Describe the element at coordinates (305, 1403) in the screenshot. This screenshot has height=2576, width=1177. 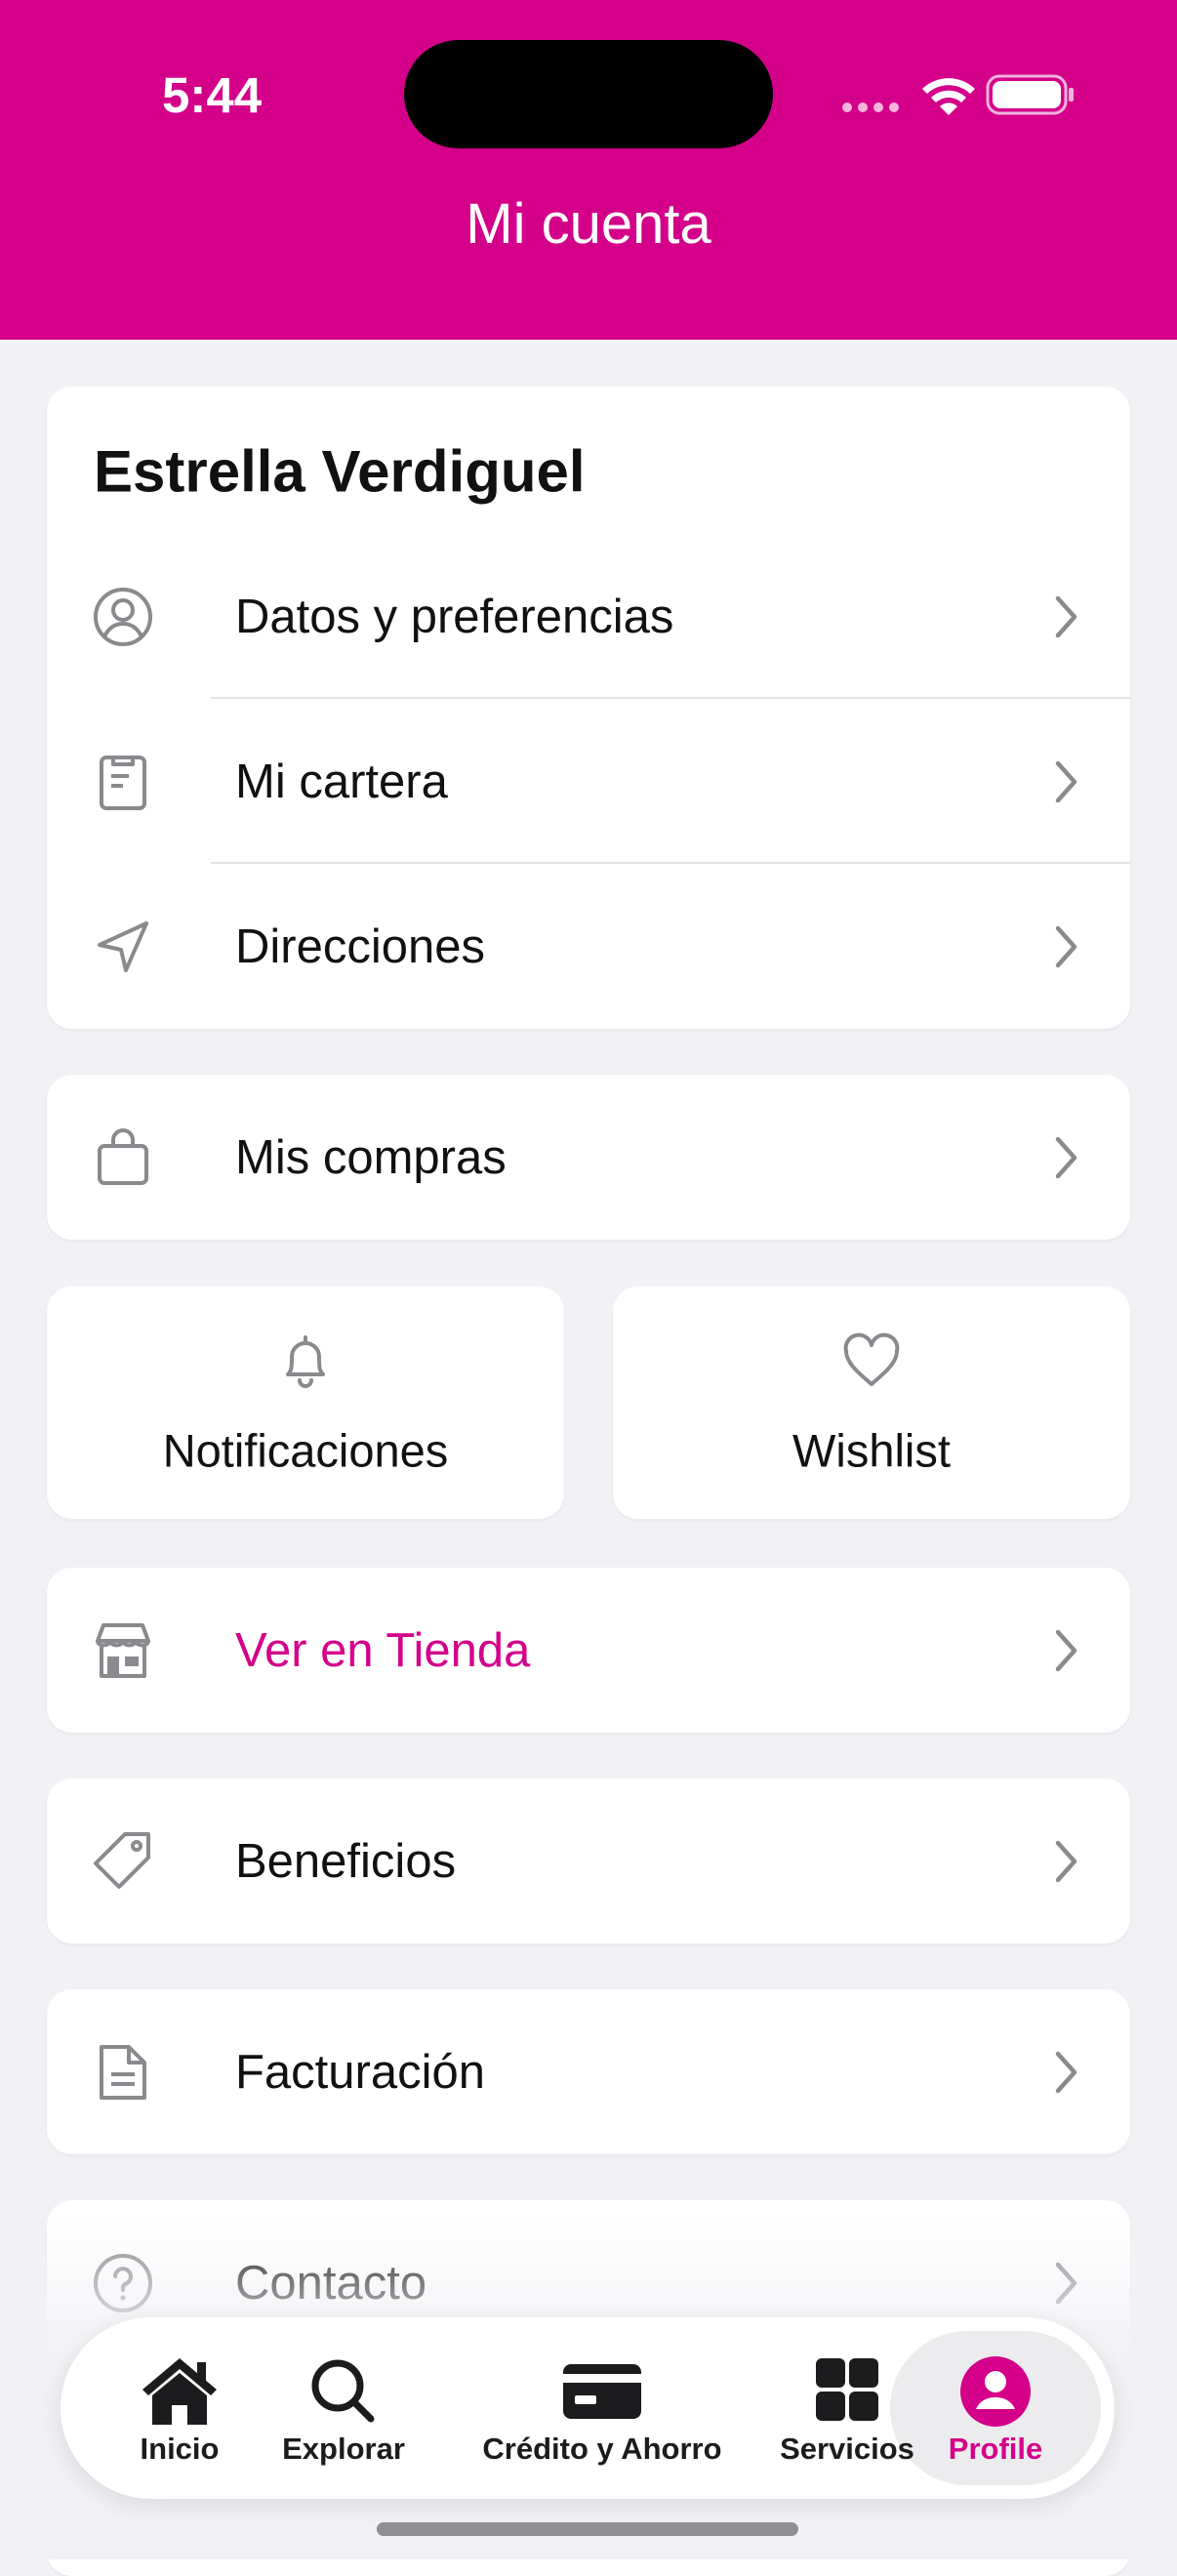
I see `notificaciones-tile: Notificaciones` at that location.